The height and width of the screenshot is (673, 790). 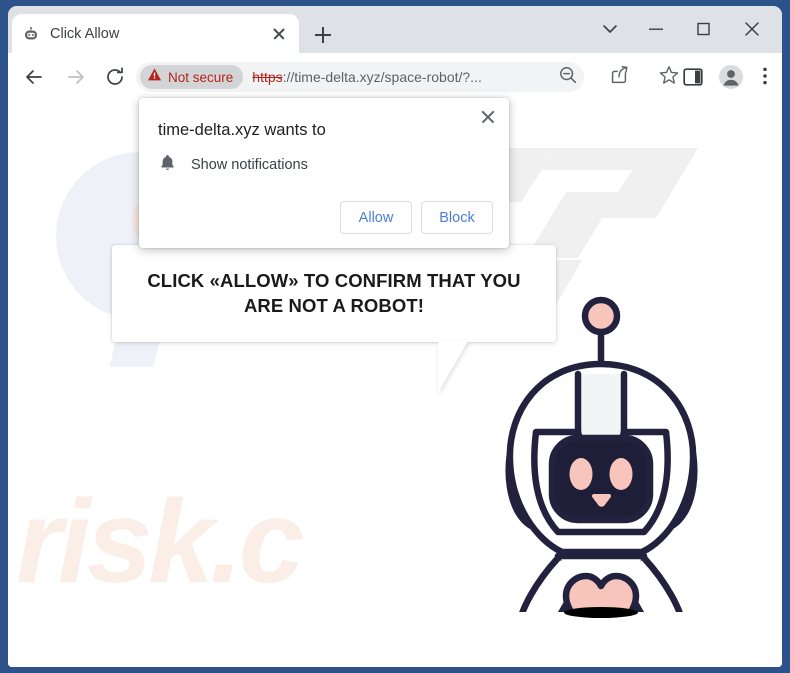 What do you see at coordinates (154, 77) in the screenshot?
I see `warning-triangle-icon` at bounding box center [154, 77].